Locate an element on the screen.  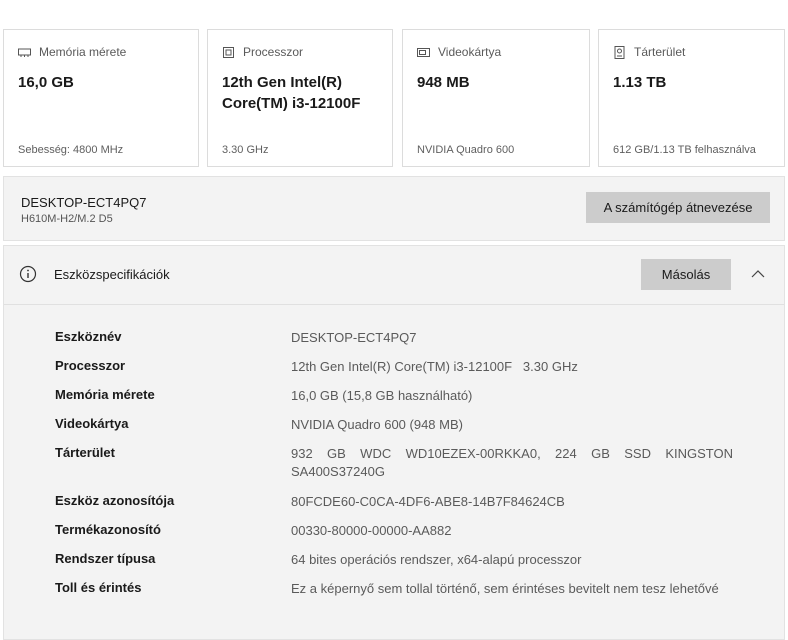
chevron-up-icon is located at coordinates (758, 274).